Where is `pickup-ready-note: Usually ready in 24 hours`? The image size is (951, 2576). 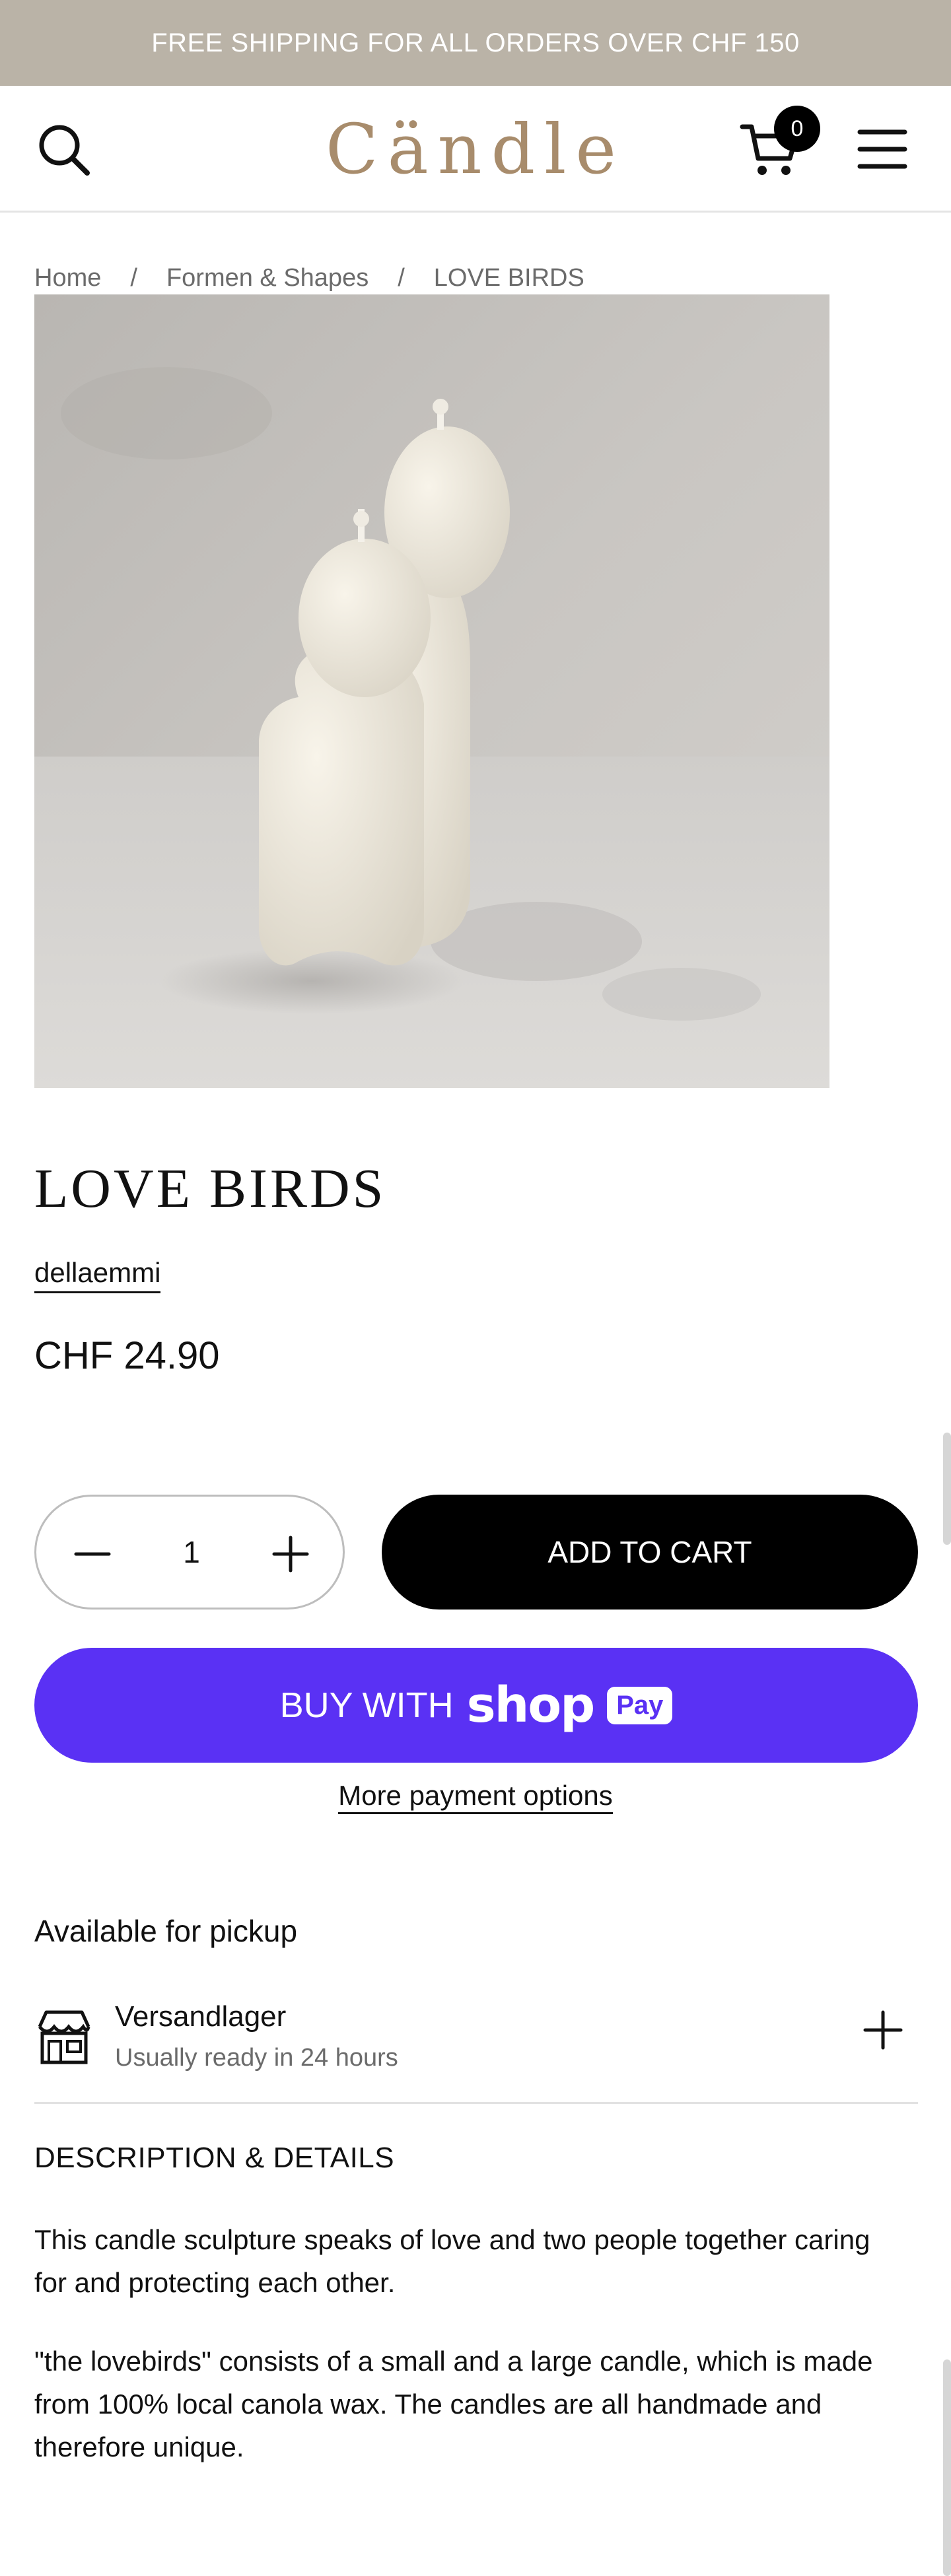
pickup-ready-note: Usually ready in 24 hours is located at coordinates (256, 2058).